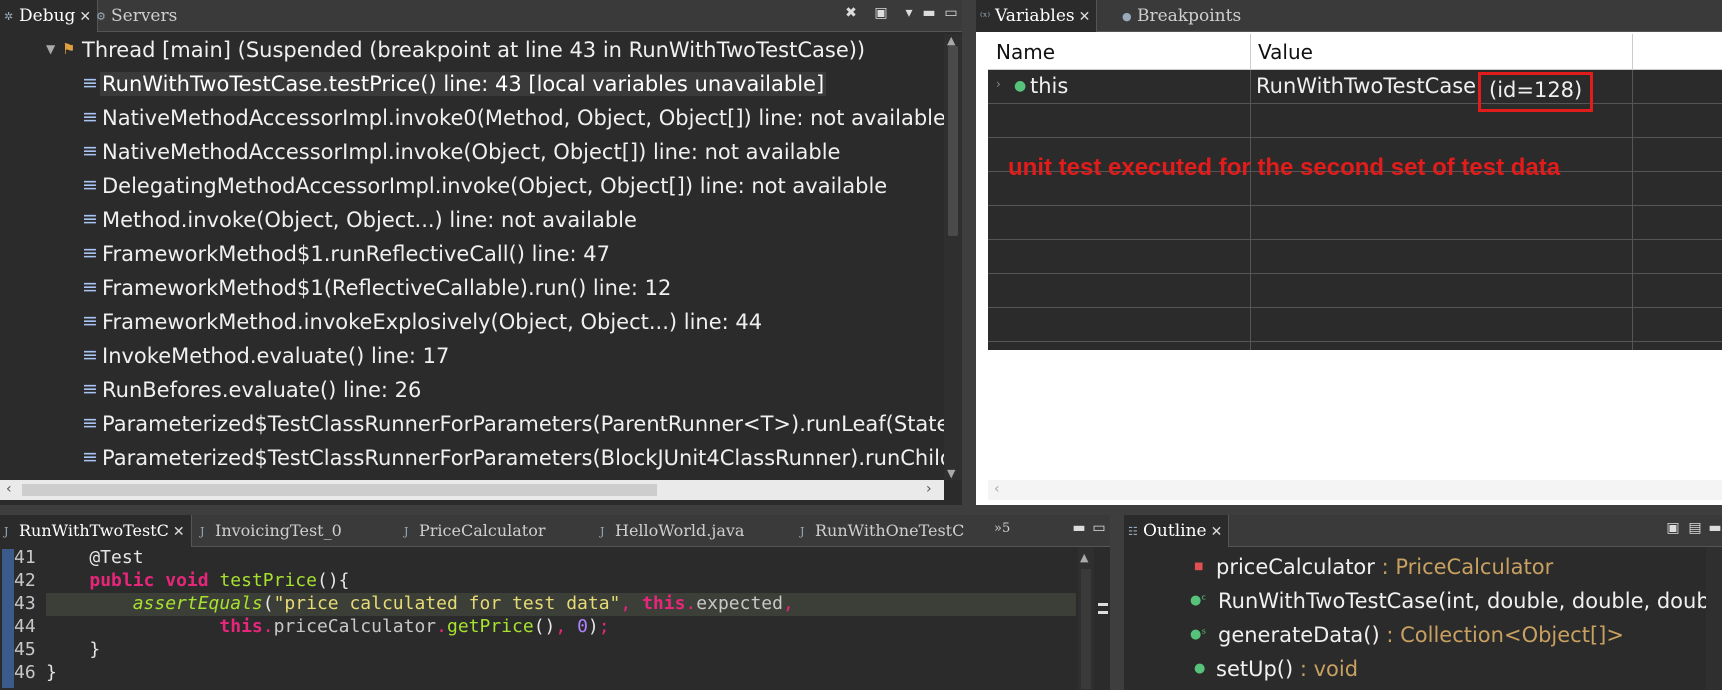 This screenshot has height=690, width=1722. Describe the element at coordinates (985, 16) in the screenshot. I see `variables-icon: ⁽ˣ⁾` at that location.